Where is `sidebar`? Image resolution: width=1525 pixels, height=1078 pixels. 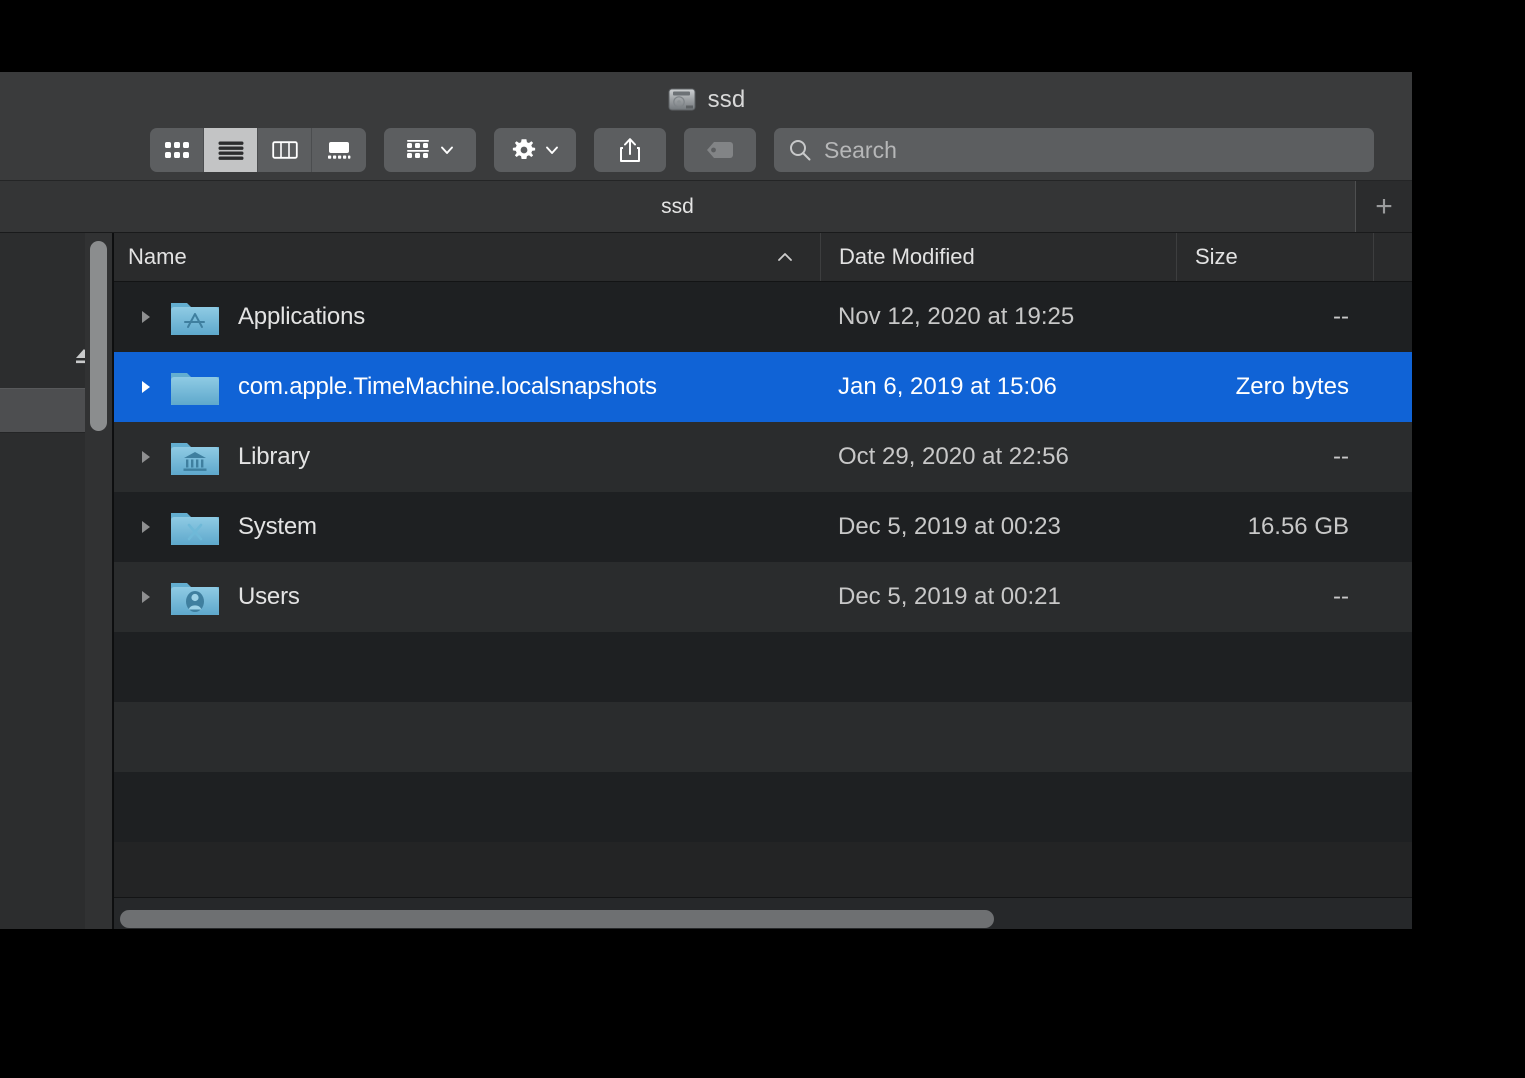
sidebar is located at coordinates (56, 581).